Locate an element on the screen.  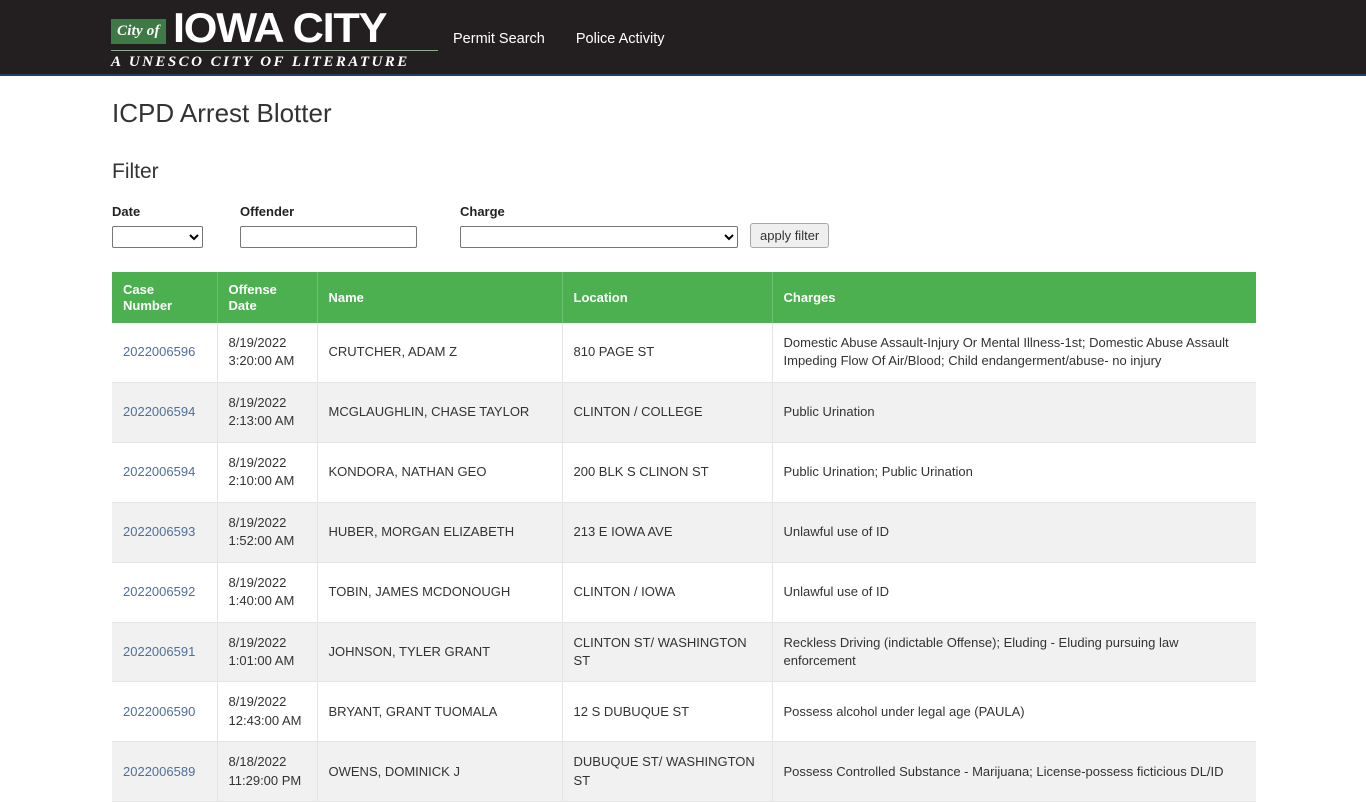
cell-name: HUBER, MORGAN ELIZABETH is located at coordinates (440, 532).